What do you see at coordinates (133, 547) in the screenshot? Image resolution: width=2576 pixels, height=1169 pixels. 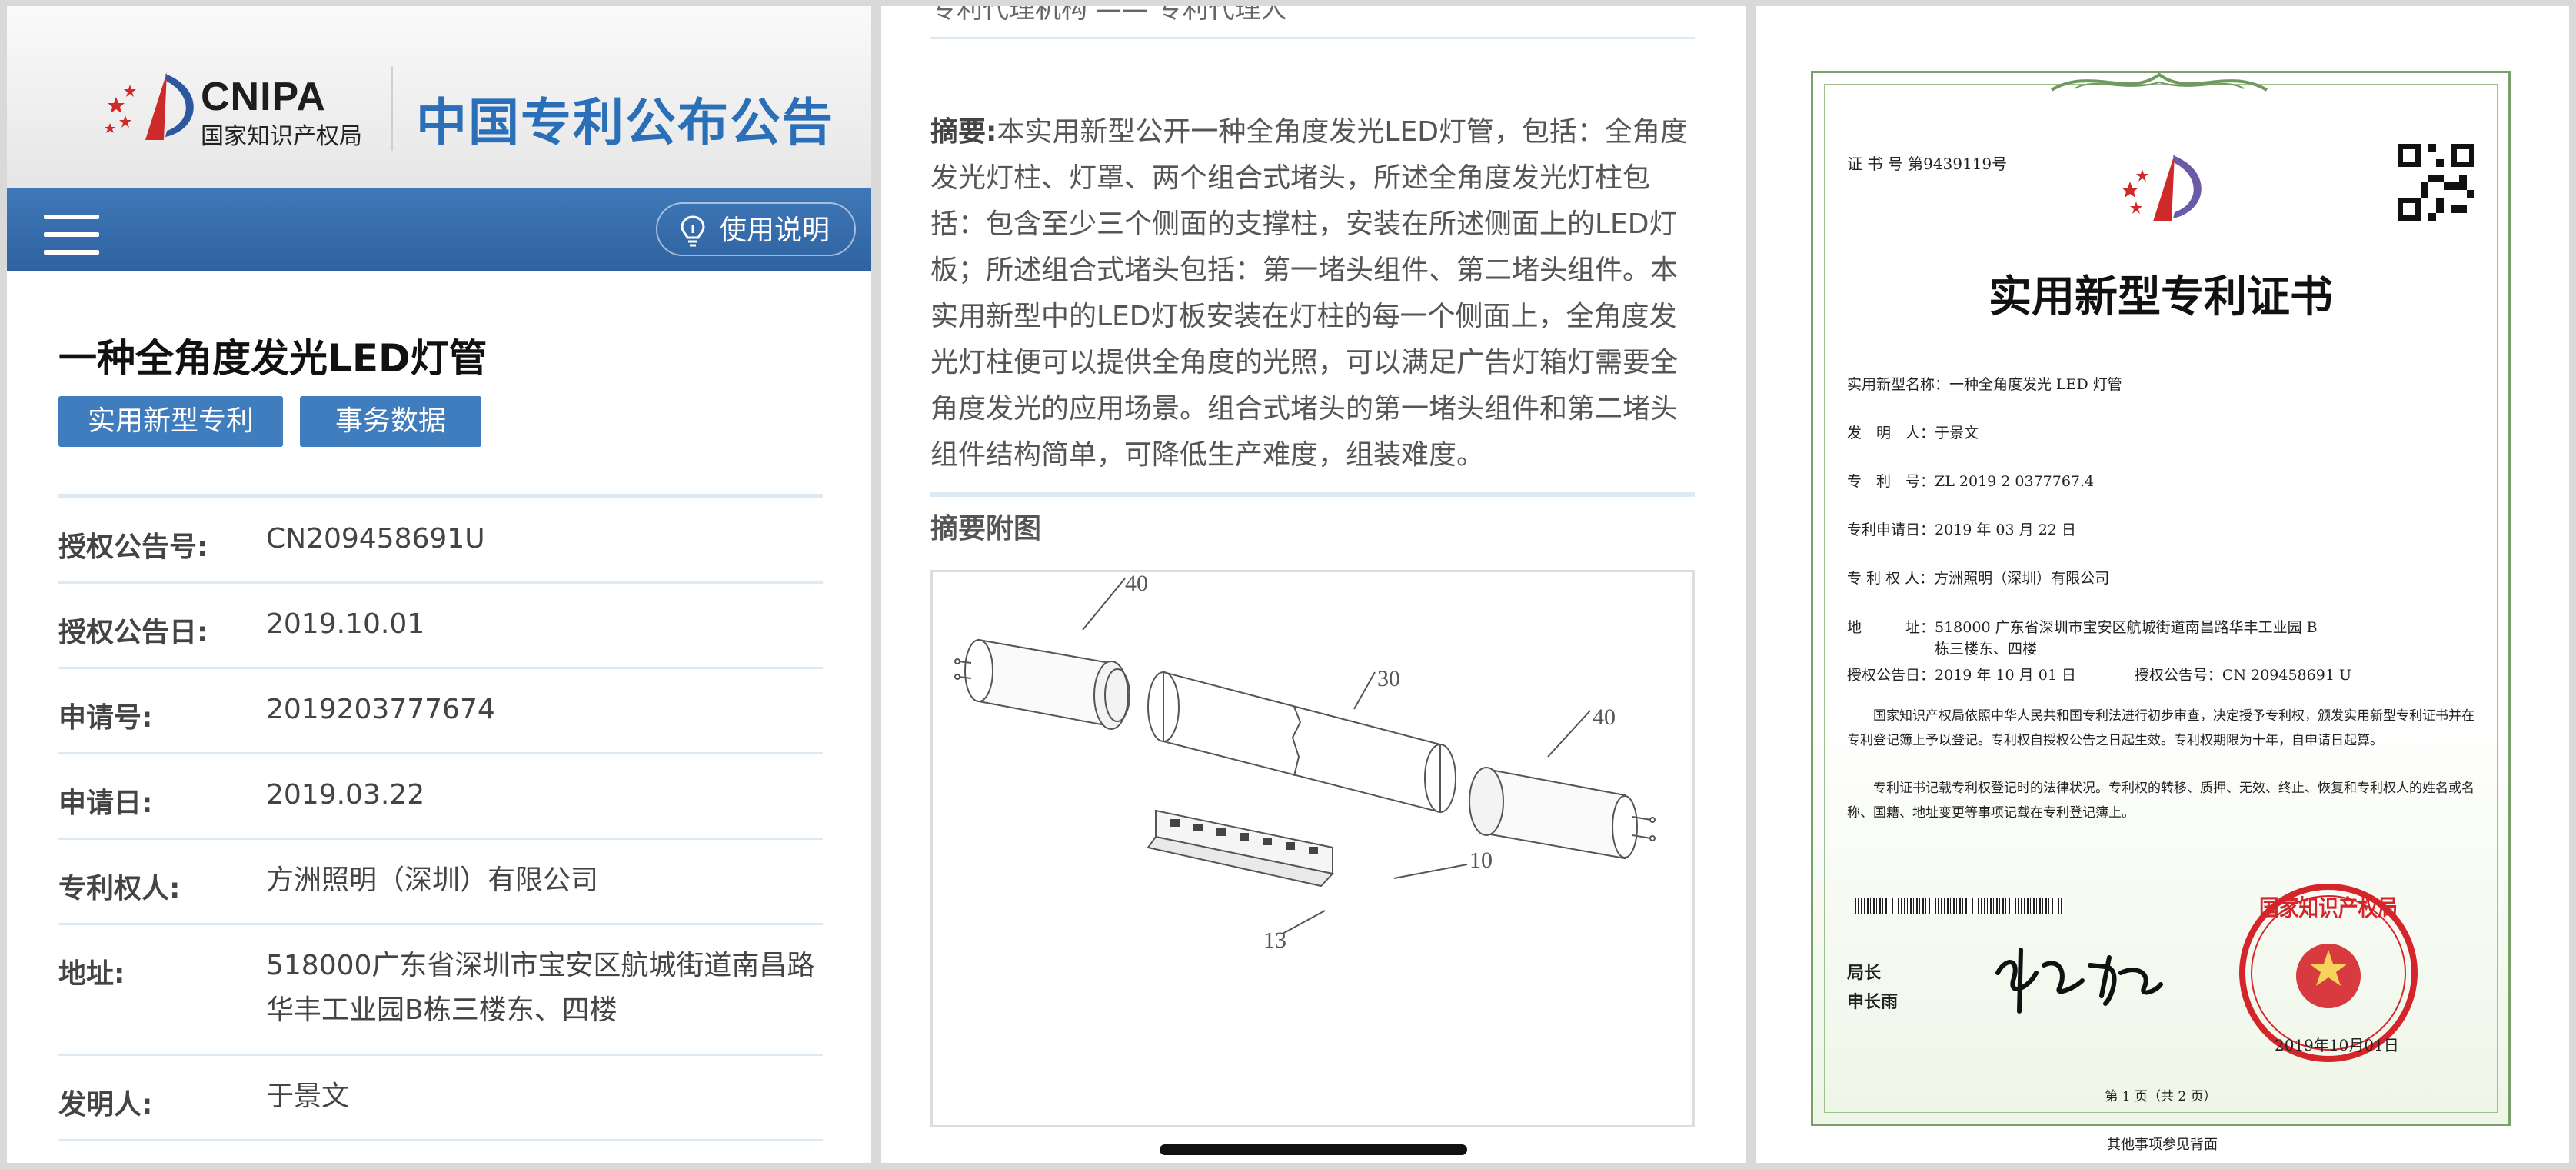 I see `info-label: 授权公告号:` at bounding box center [133, 547].